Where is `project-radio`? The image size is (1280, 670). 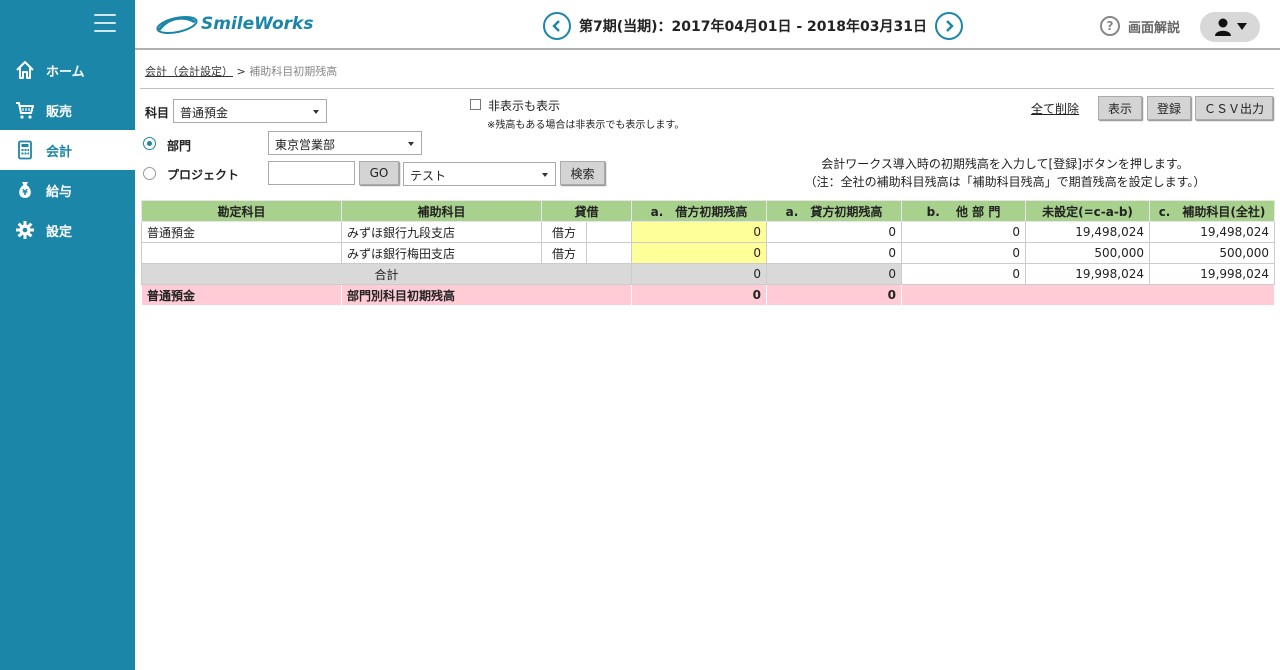 project-radio is located at coordinates (149, 173).